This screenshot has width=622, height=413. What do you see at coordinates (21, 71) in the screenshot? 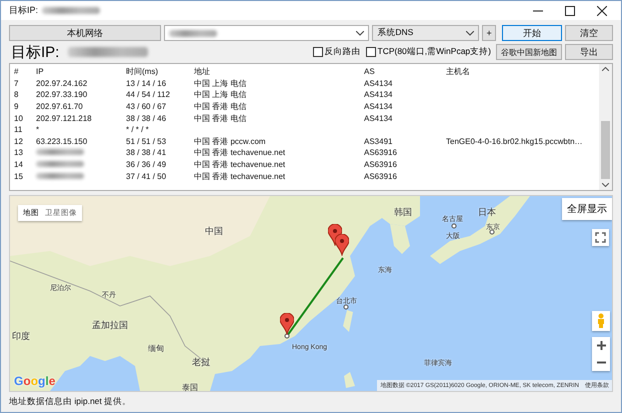
I see `column-header: #` at bounding box center [21, 71].